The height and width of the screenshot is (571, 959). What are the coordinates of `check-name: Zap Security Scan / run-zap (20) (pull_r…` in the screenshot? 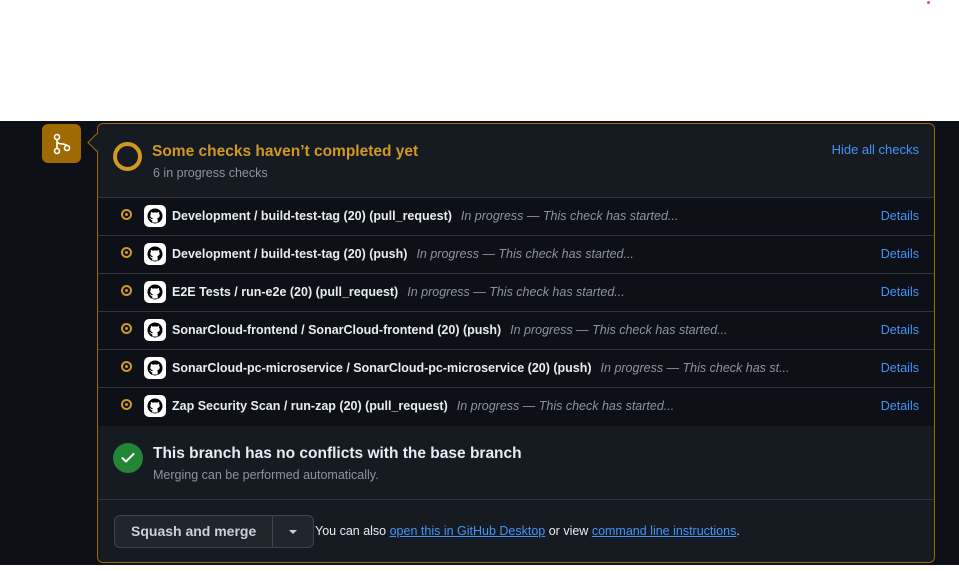 It's located at (310, 406).